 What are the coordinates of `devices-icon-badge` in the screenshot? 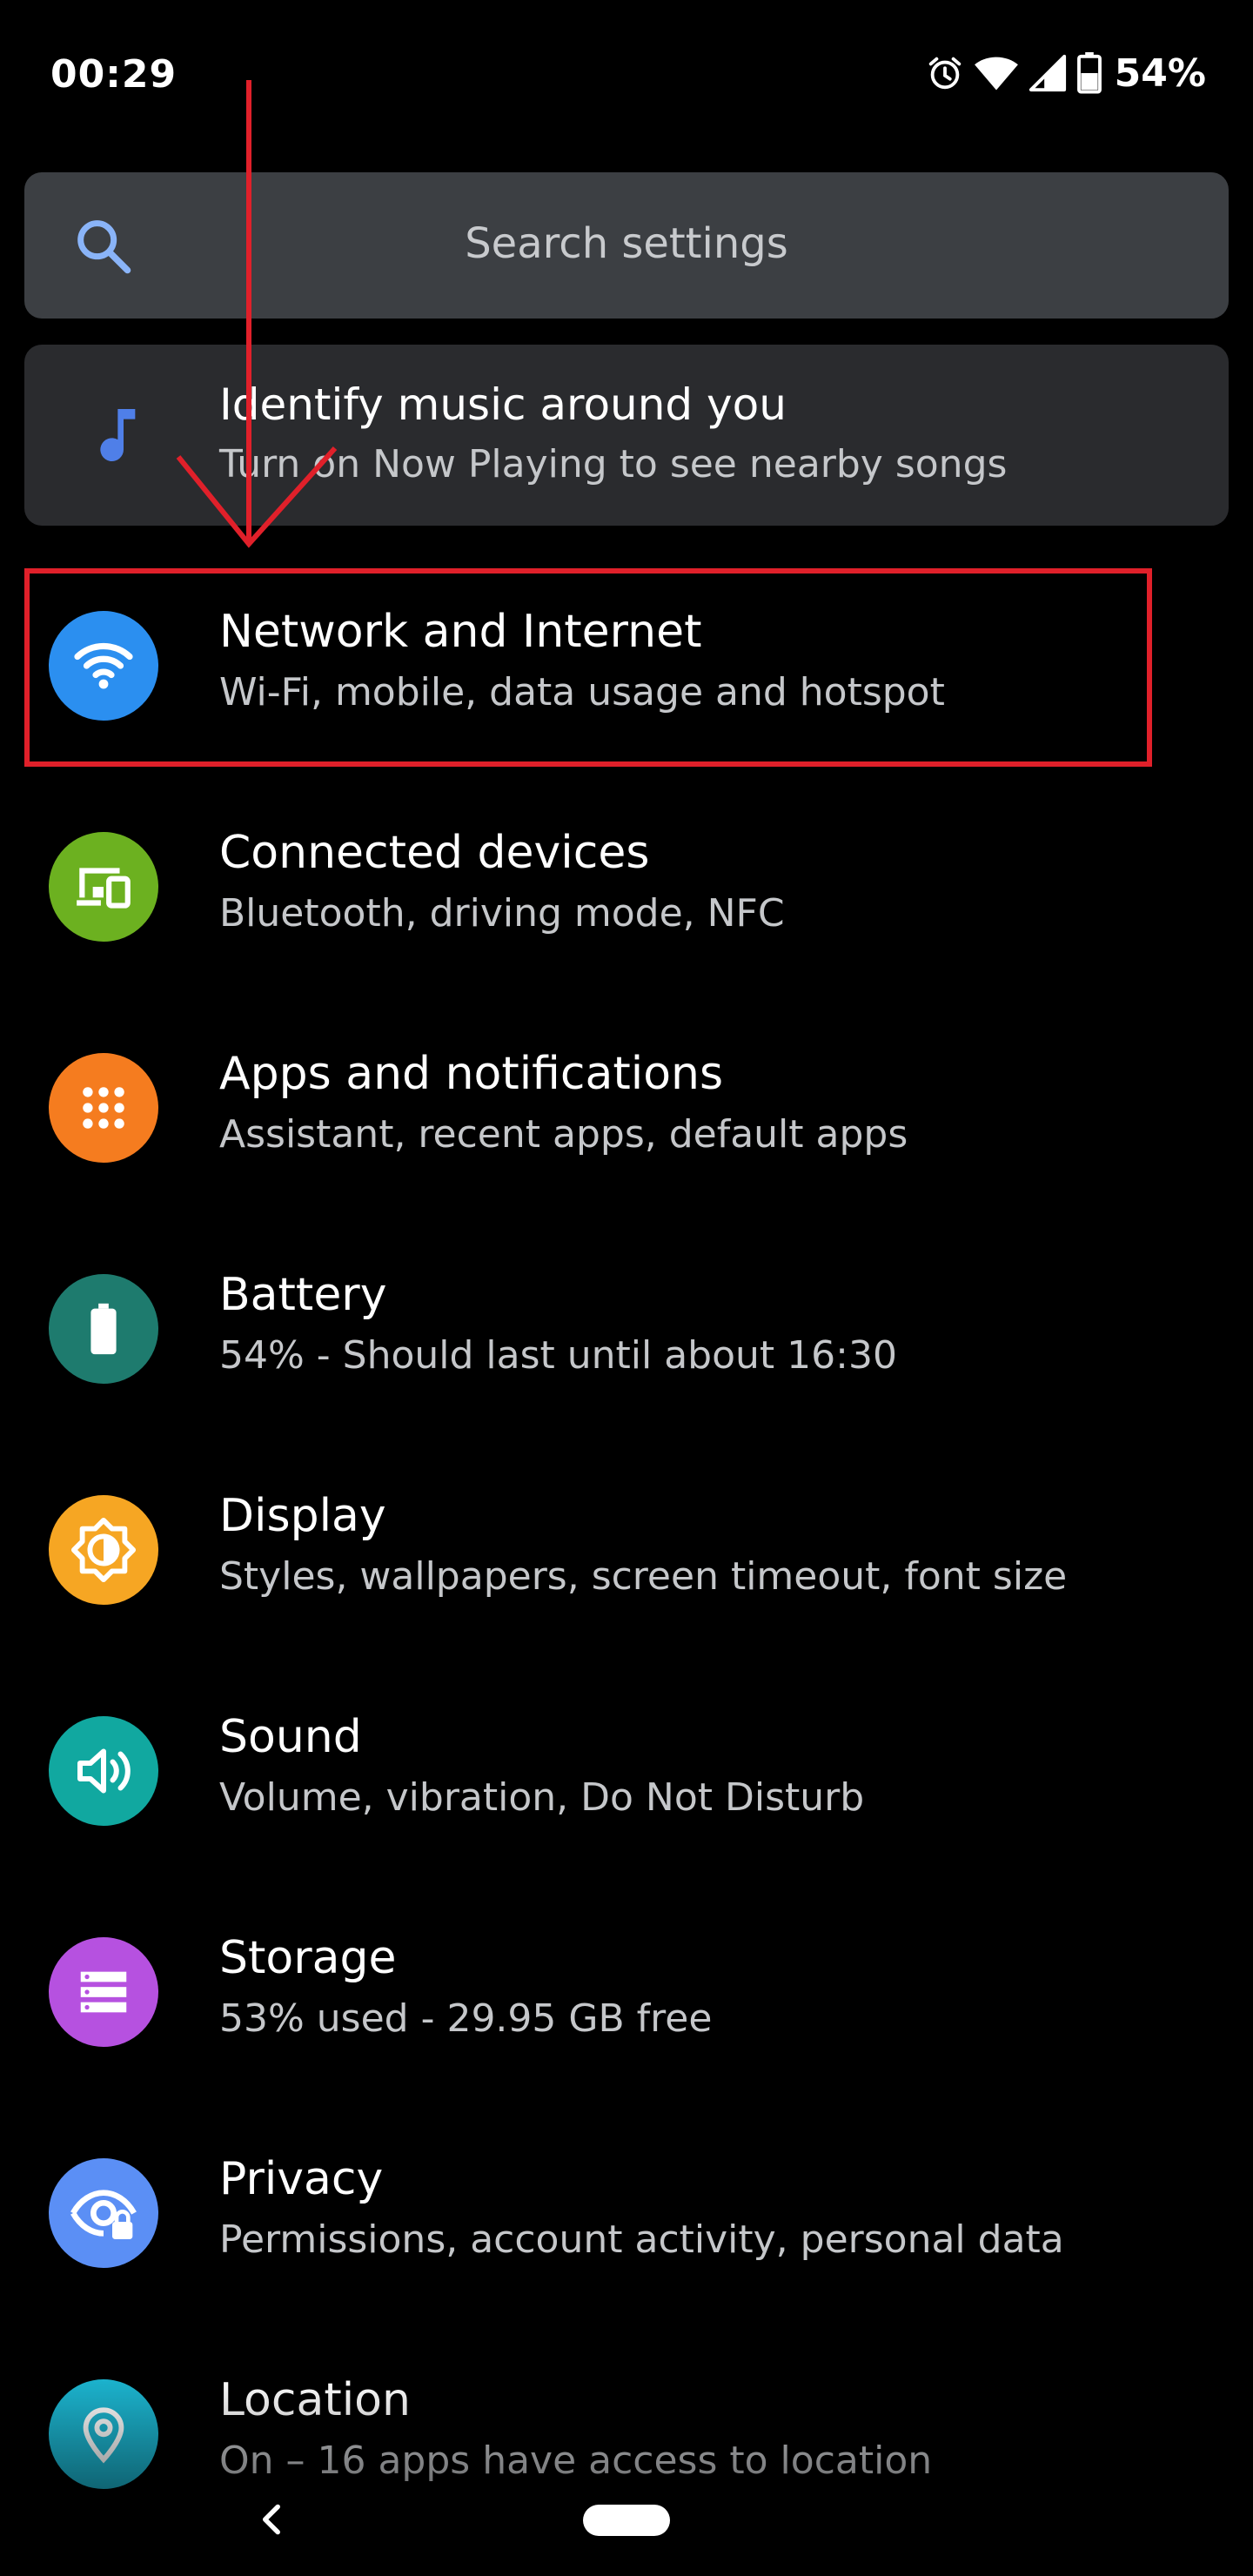 It's located at (103, 887).